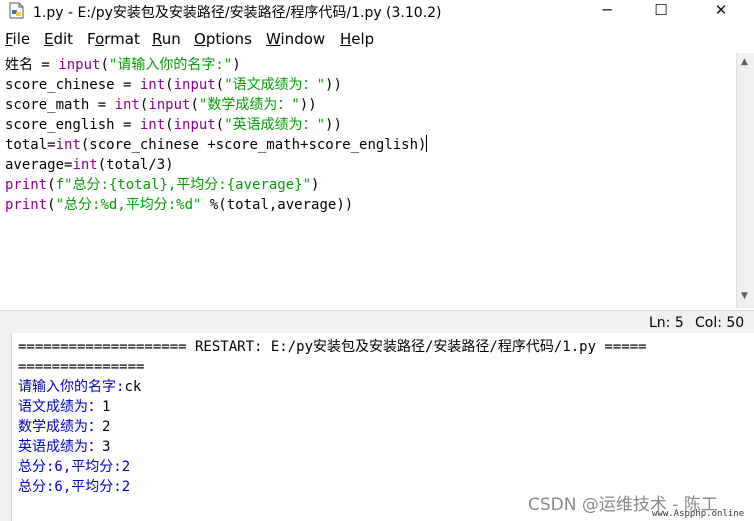  What do you see at coordinates (170, 65) in the screenshot?
I see `code-string: "请输入你的名字:"` at bounding box center [170, 65].